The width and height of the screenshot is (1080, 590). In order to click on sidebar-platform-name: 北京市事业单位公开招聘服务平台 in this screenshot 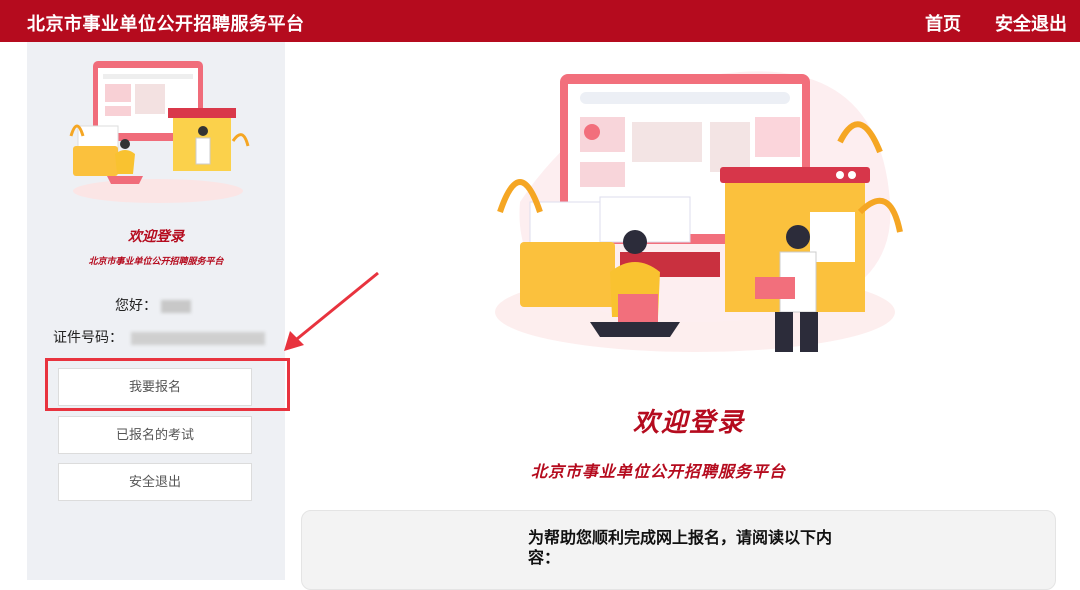, I will do `click(156, 262)`.